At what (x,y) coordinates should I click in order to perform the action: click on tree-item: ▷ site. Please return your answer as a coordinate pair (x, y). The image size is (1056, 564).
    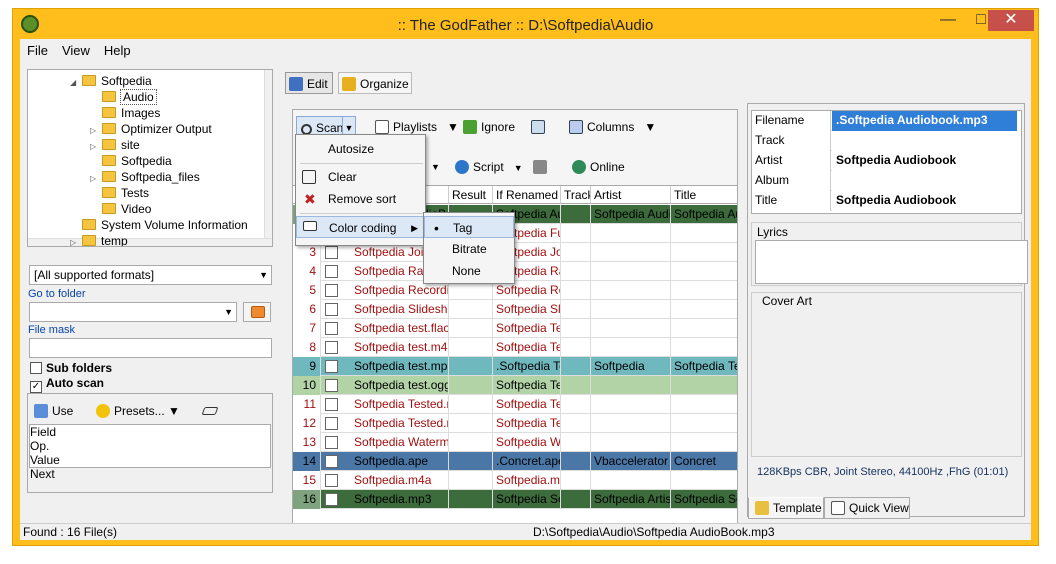
    Looking at the image, I should click on (115, 145).